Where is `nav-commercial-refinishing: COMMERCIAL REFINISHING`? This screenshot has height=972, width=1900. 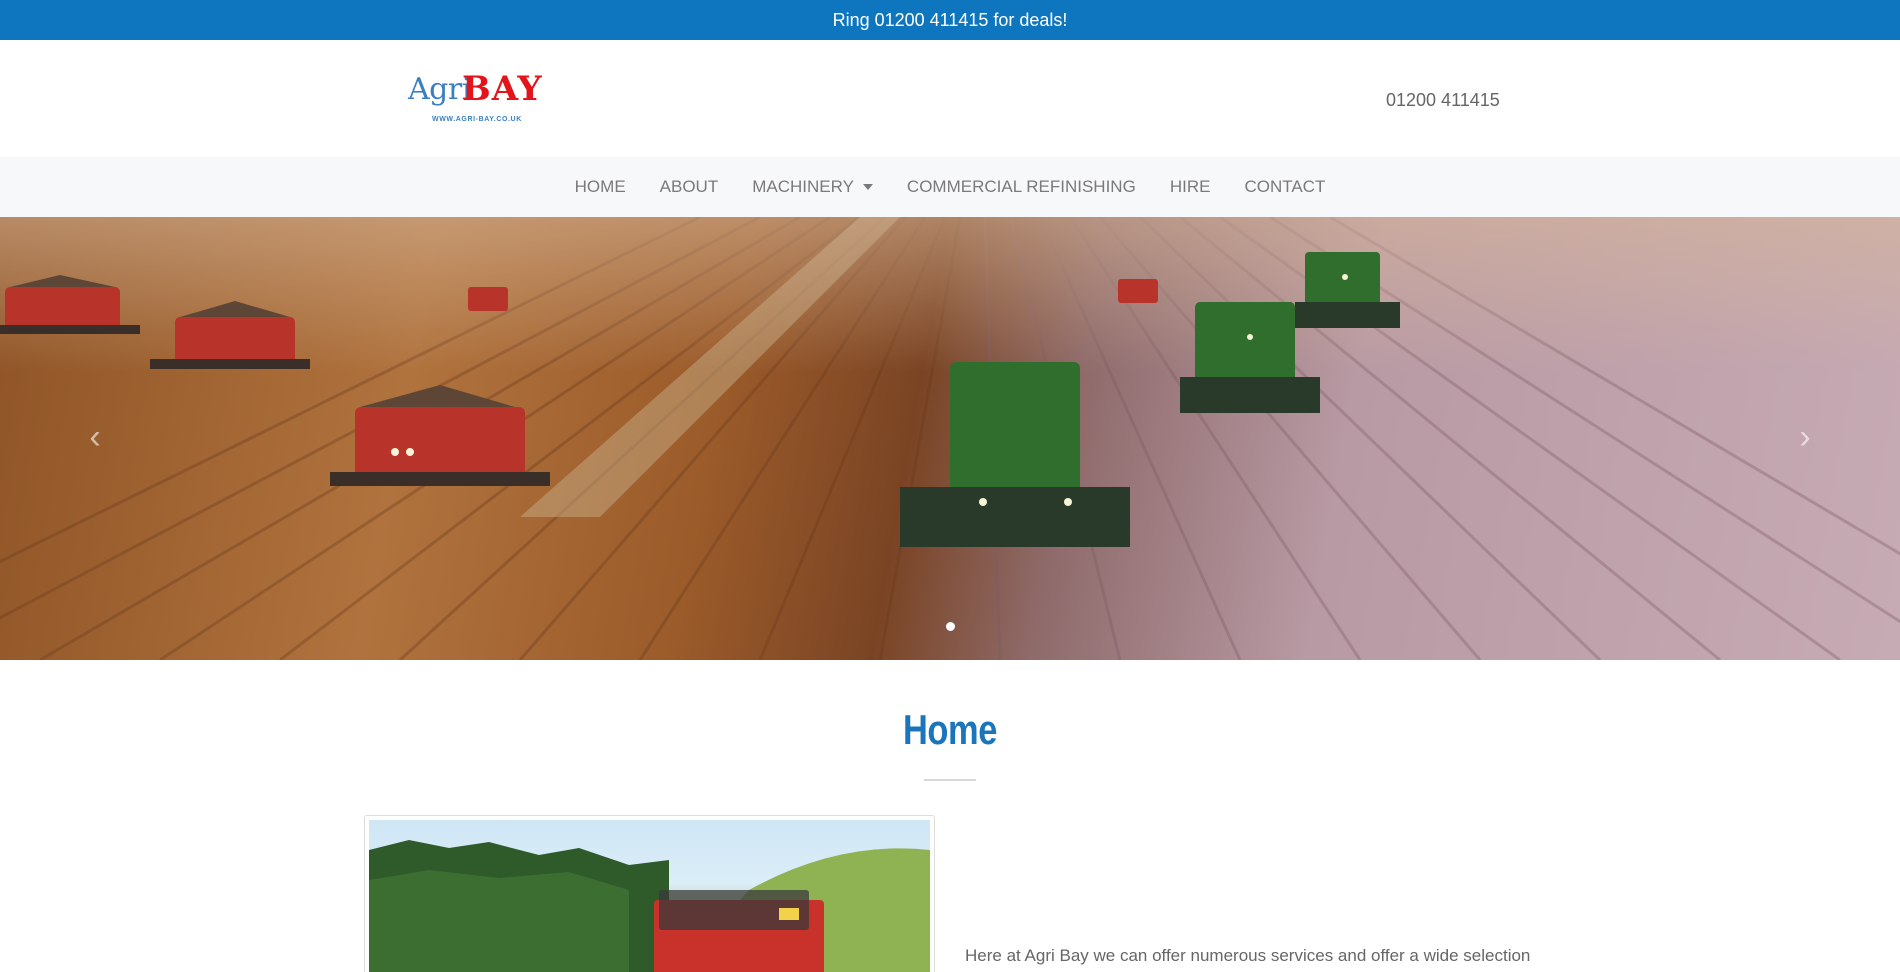
nav-commercial-refinishing: COMMERCIAL REFINISHING is located at coordinates (1021, 187).